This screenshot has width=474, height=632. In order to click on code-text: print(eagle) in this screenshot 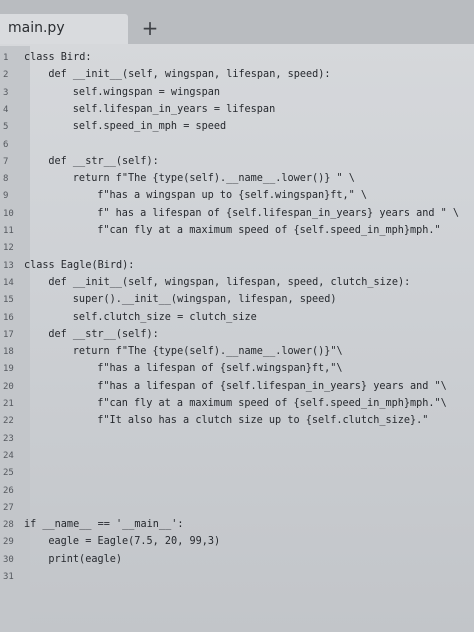, I will do `click(85, 559)`.